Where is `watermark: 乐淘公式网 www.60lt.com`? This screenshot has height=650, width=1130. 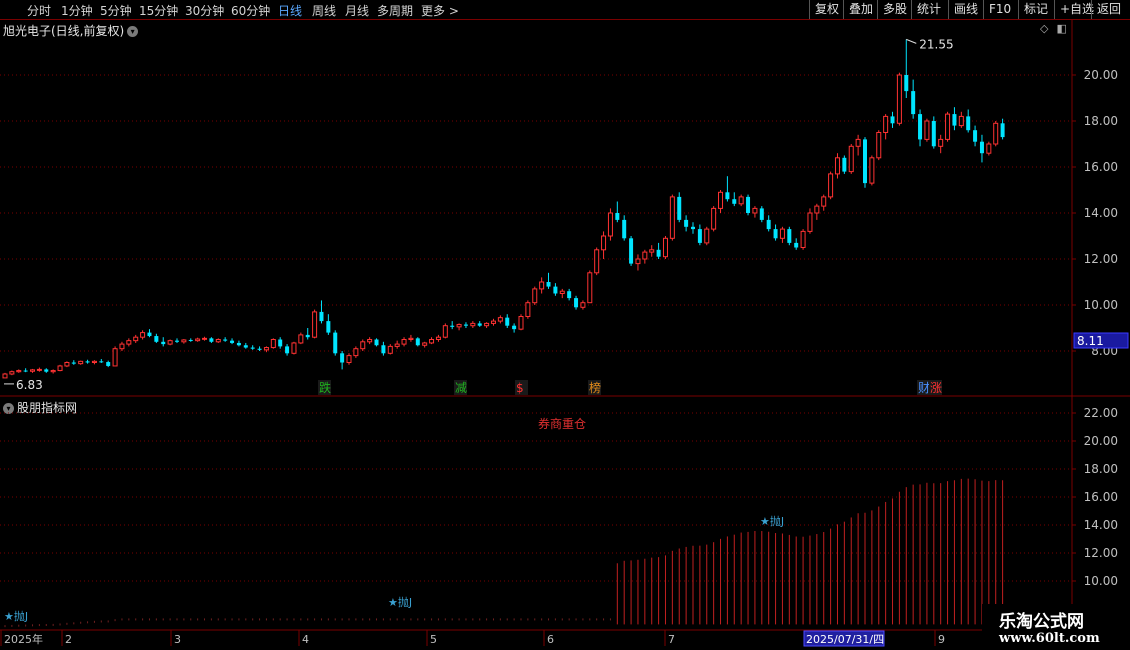
watermark: 乐淘公式网 www.60lt.com is located at coordinates (1056, 627).